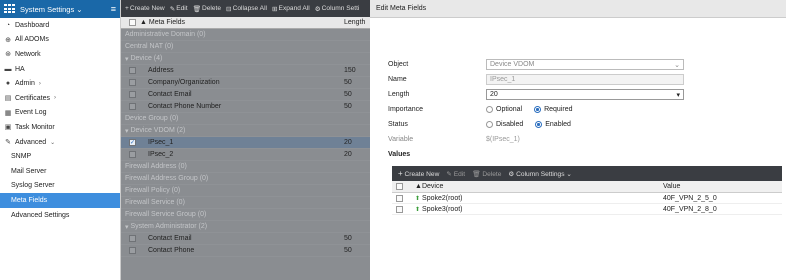 The width and height of the screenshot is (786, 280). Describe the element at coordinates (132, 142) in the screenshot. I see `row-checkbox: ✓` at that location.